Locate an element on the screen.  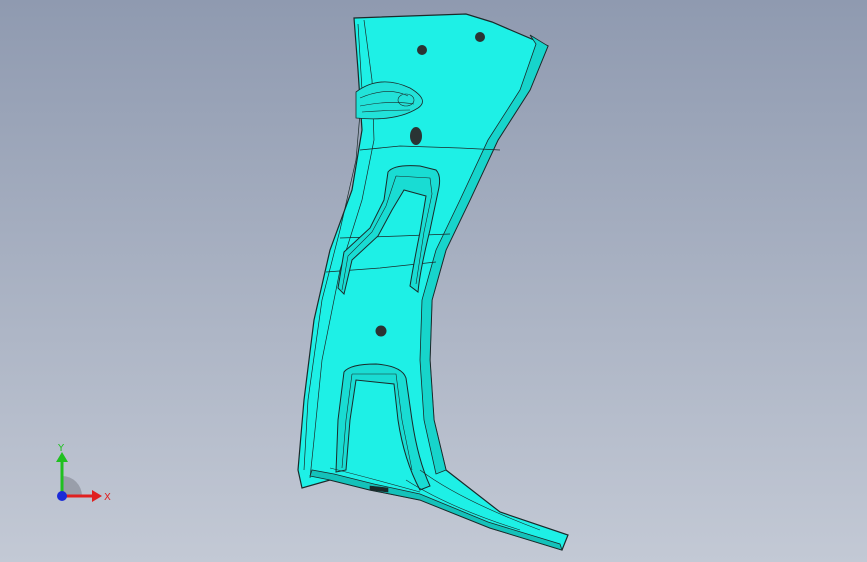
hole-top-left is located at coordinates (422, 50).